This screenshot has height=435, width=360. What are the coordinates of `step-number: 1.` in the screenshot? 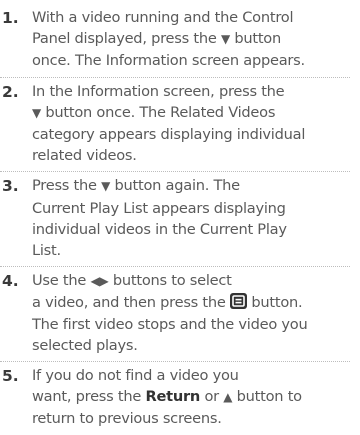 It's located at (10, 18).